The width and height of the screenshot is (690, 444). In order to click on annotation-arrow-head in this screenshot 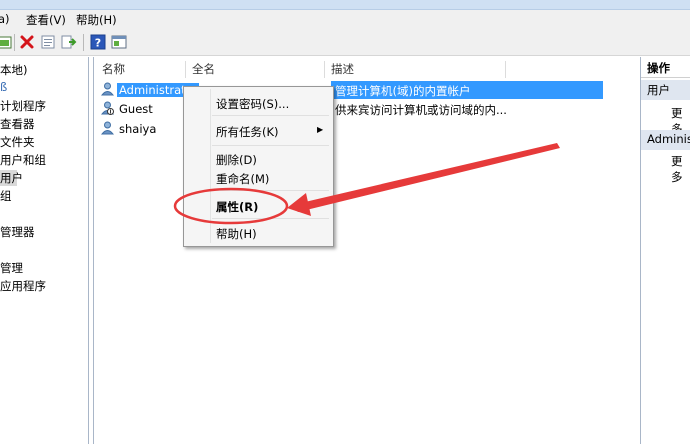, I will do `click(299, 204)`.